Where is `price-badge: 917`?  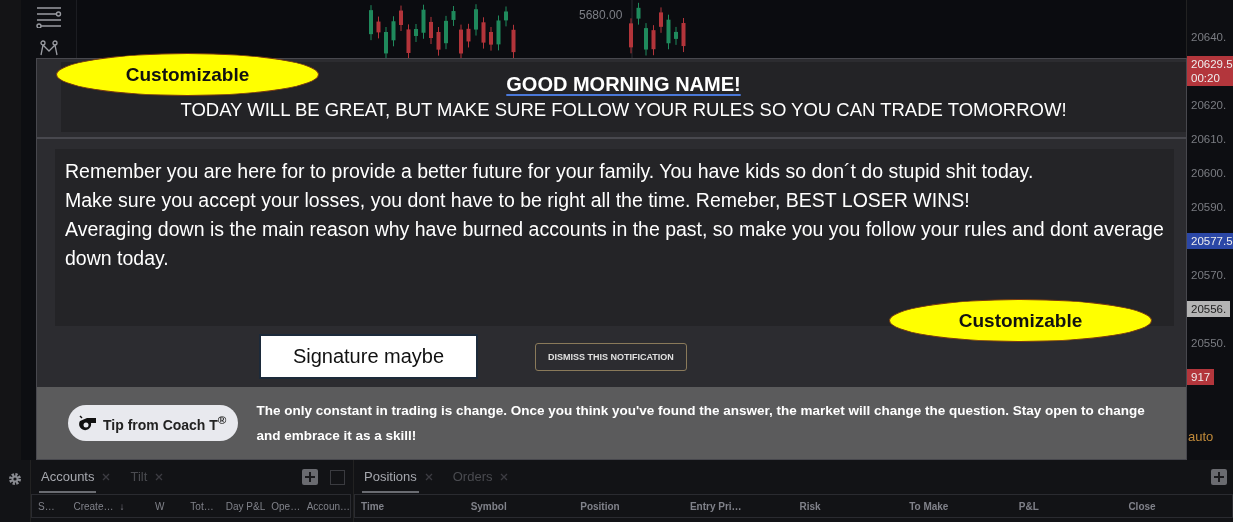 price-badge: 917 is located at coordinates (1201, 377).